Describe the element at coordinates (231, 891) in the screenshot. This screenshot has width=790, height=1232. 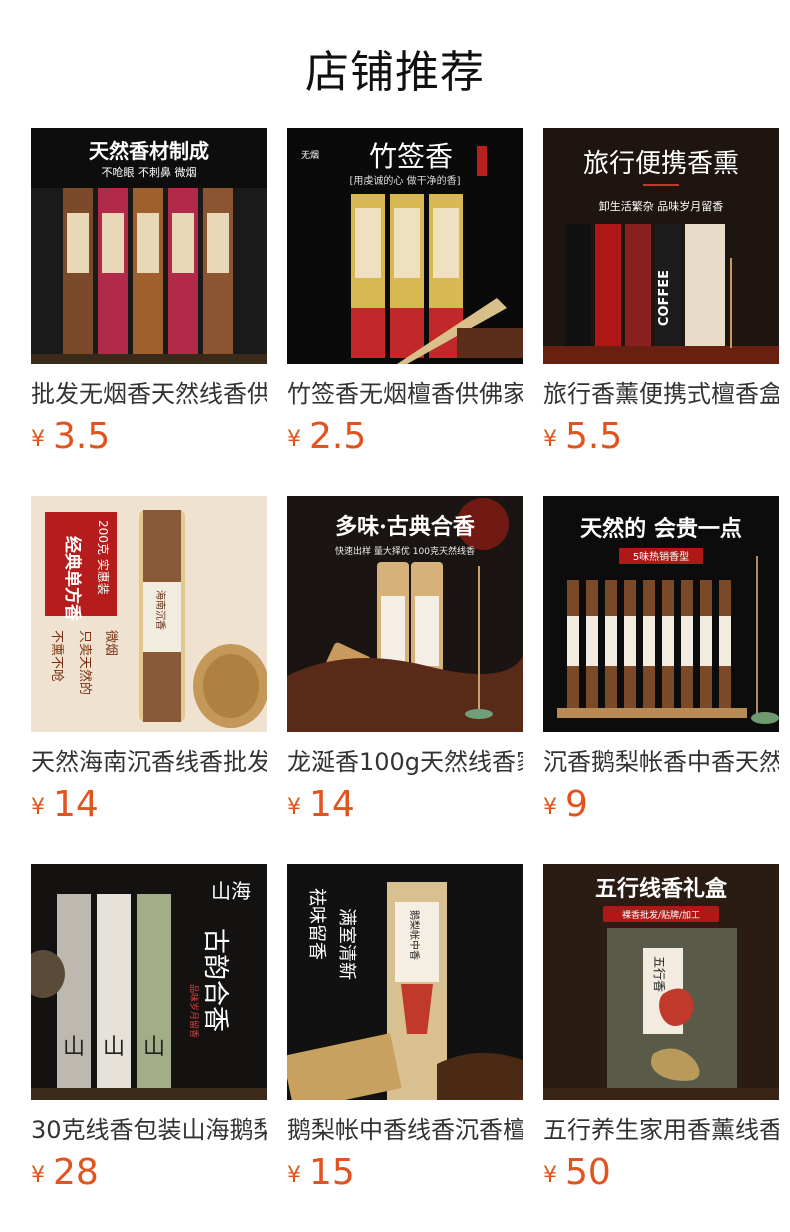
I see `image-brand: 山海` at that location.